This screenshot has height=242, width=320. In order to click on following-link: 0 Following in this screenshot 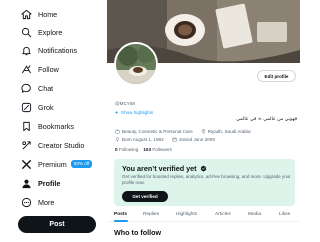, I will do `click(126, 149)`.